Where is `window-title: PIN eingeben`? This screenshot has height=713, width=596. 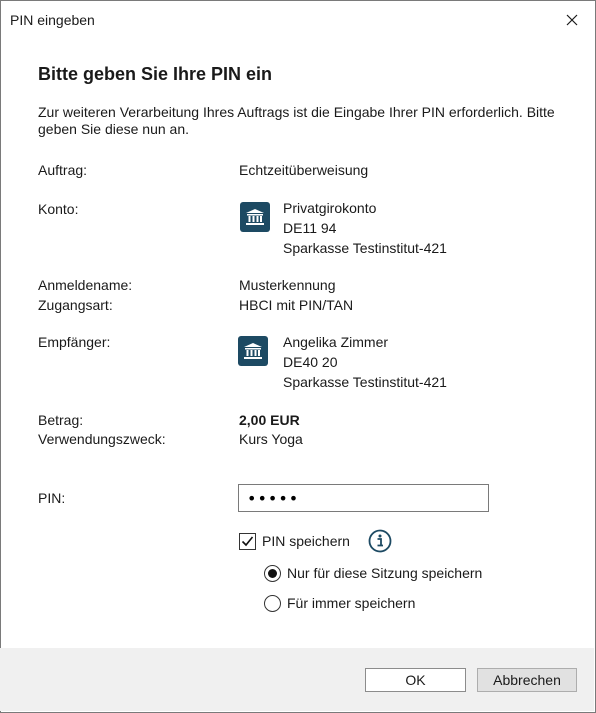 window-title: PIN eingeben is located at coordinates (52, 20).